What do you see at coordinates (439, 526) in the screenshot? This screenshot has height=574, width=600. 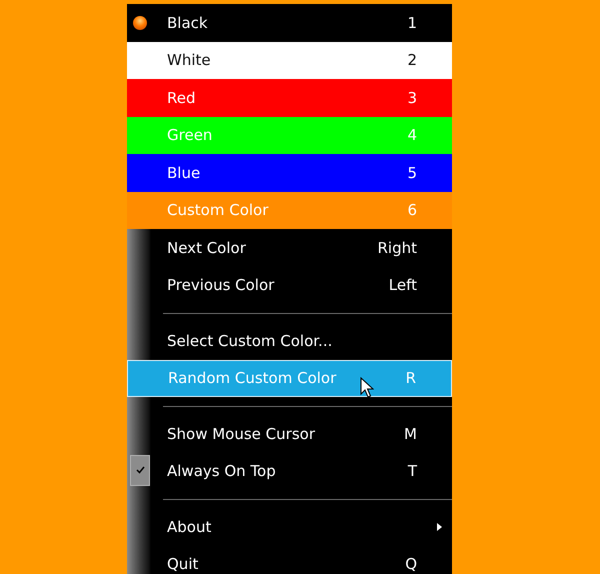 I see `submenu-arrow-icon` at bounding box center [439, 526].